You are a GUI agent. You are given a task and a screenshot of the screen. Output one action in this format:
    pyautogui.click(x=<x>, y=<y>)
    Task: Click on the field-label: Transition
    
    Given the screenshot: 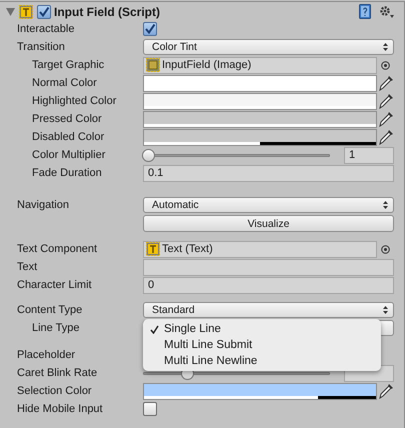 What is the action you would take?
    pyautogui.click(x=41, y=47)
    